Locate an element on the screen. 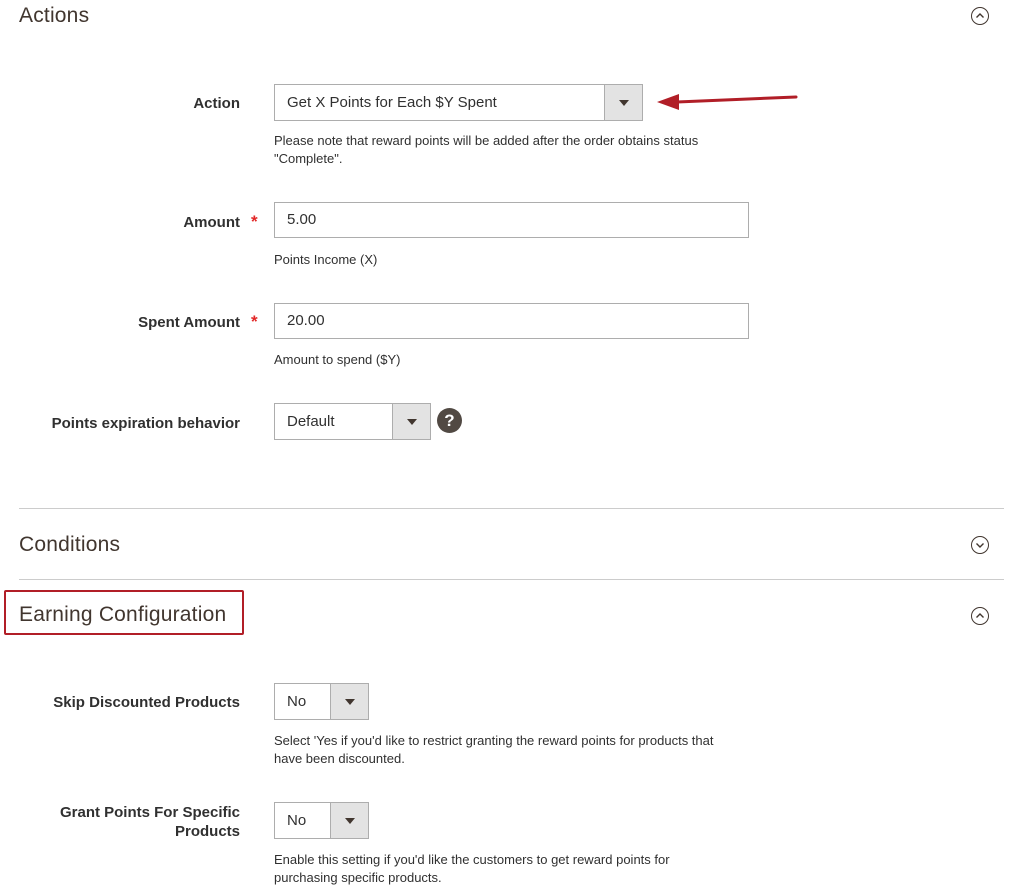 This screenshot has height=894, width=1010. earning-section-title: Earning Configuration is located at coordinates (122, 615).